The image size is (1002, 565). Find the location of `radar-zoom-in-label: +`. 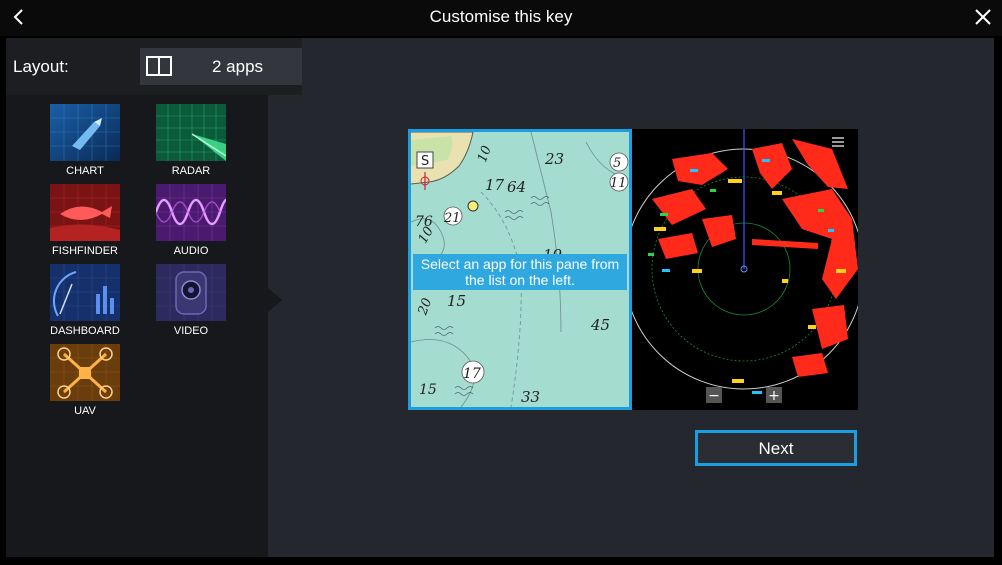

radar-zoom-in-label: + is located at coordinates (774, 396).